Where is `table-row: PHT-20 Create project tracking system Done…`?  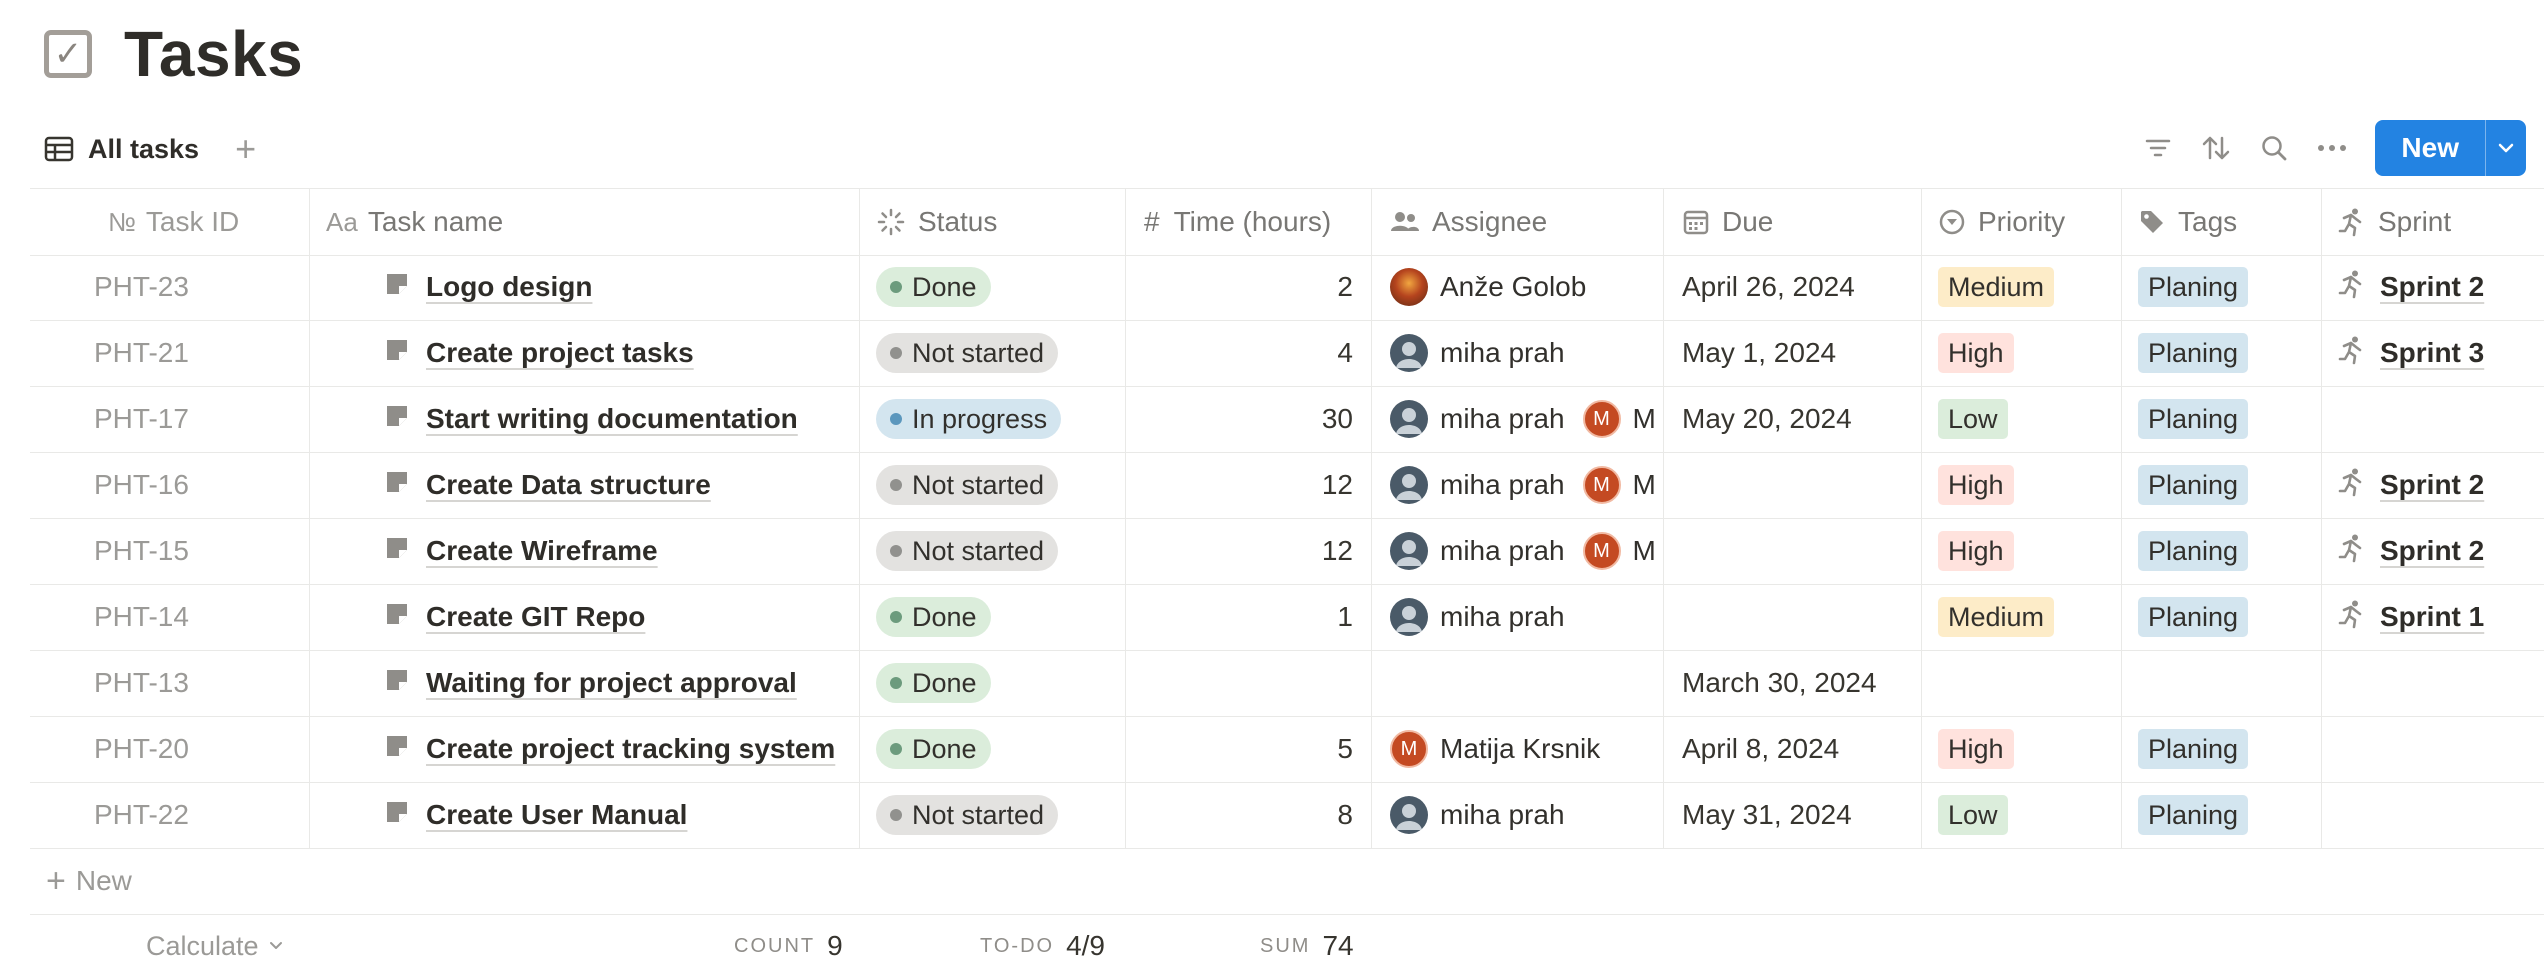
table-row: PHT-20 Create project tracking system Done… is located at coordinates (1287, 749).